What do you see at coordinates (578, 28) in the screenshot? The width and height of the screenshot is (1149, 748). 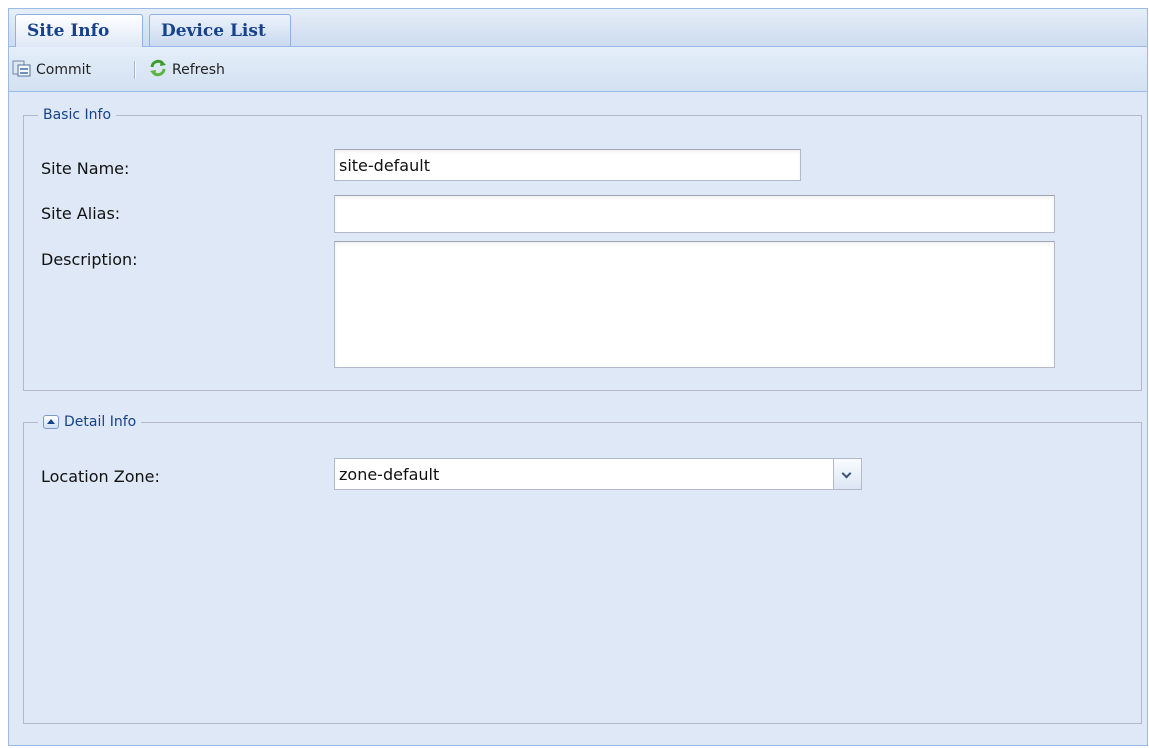 I see `tab-strip: Site Info Device List` at bounding box center [578, 28].